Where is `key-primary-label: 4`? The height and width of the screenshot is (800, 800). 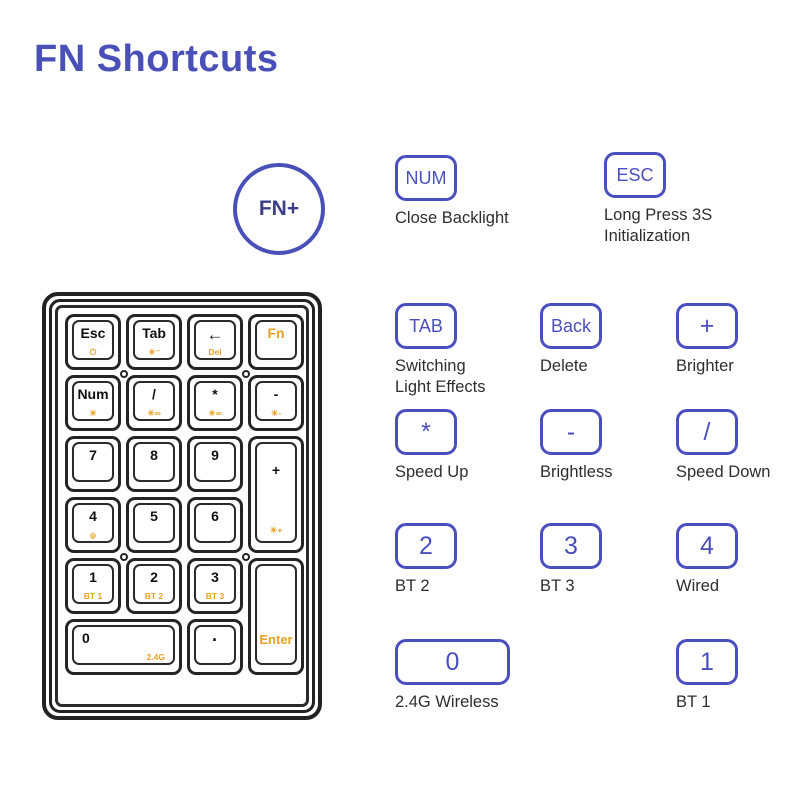
key-primary-label: 4 is located at coordinates (93, 516).